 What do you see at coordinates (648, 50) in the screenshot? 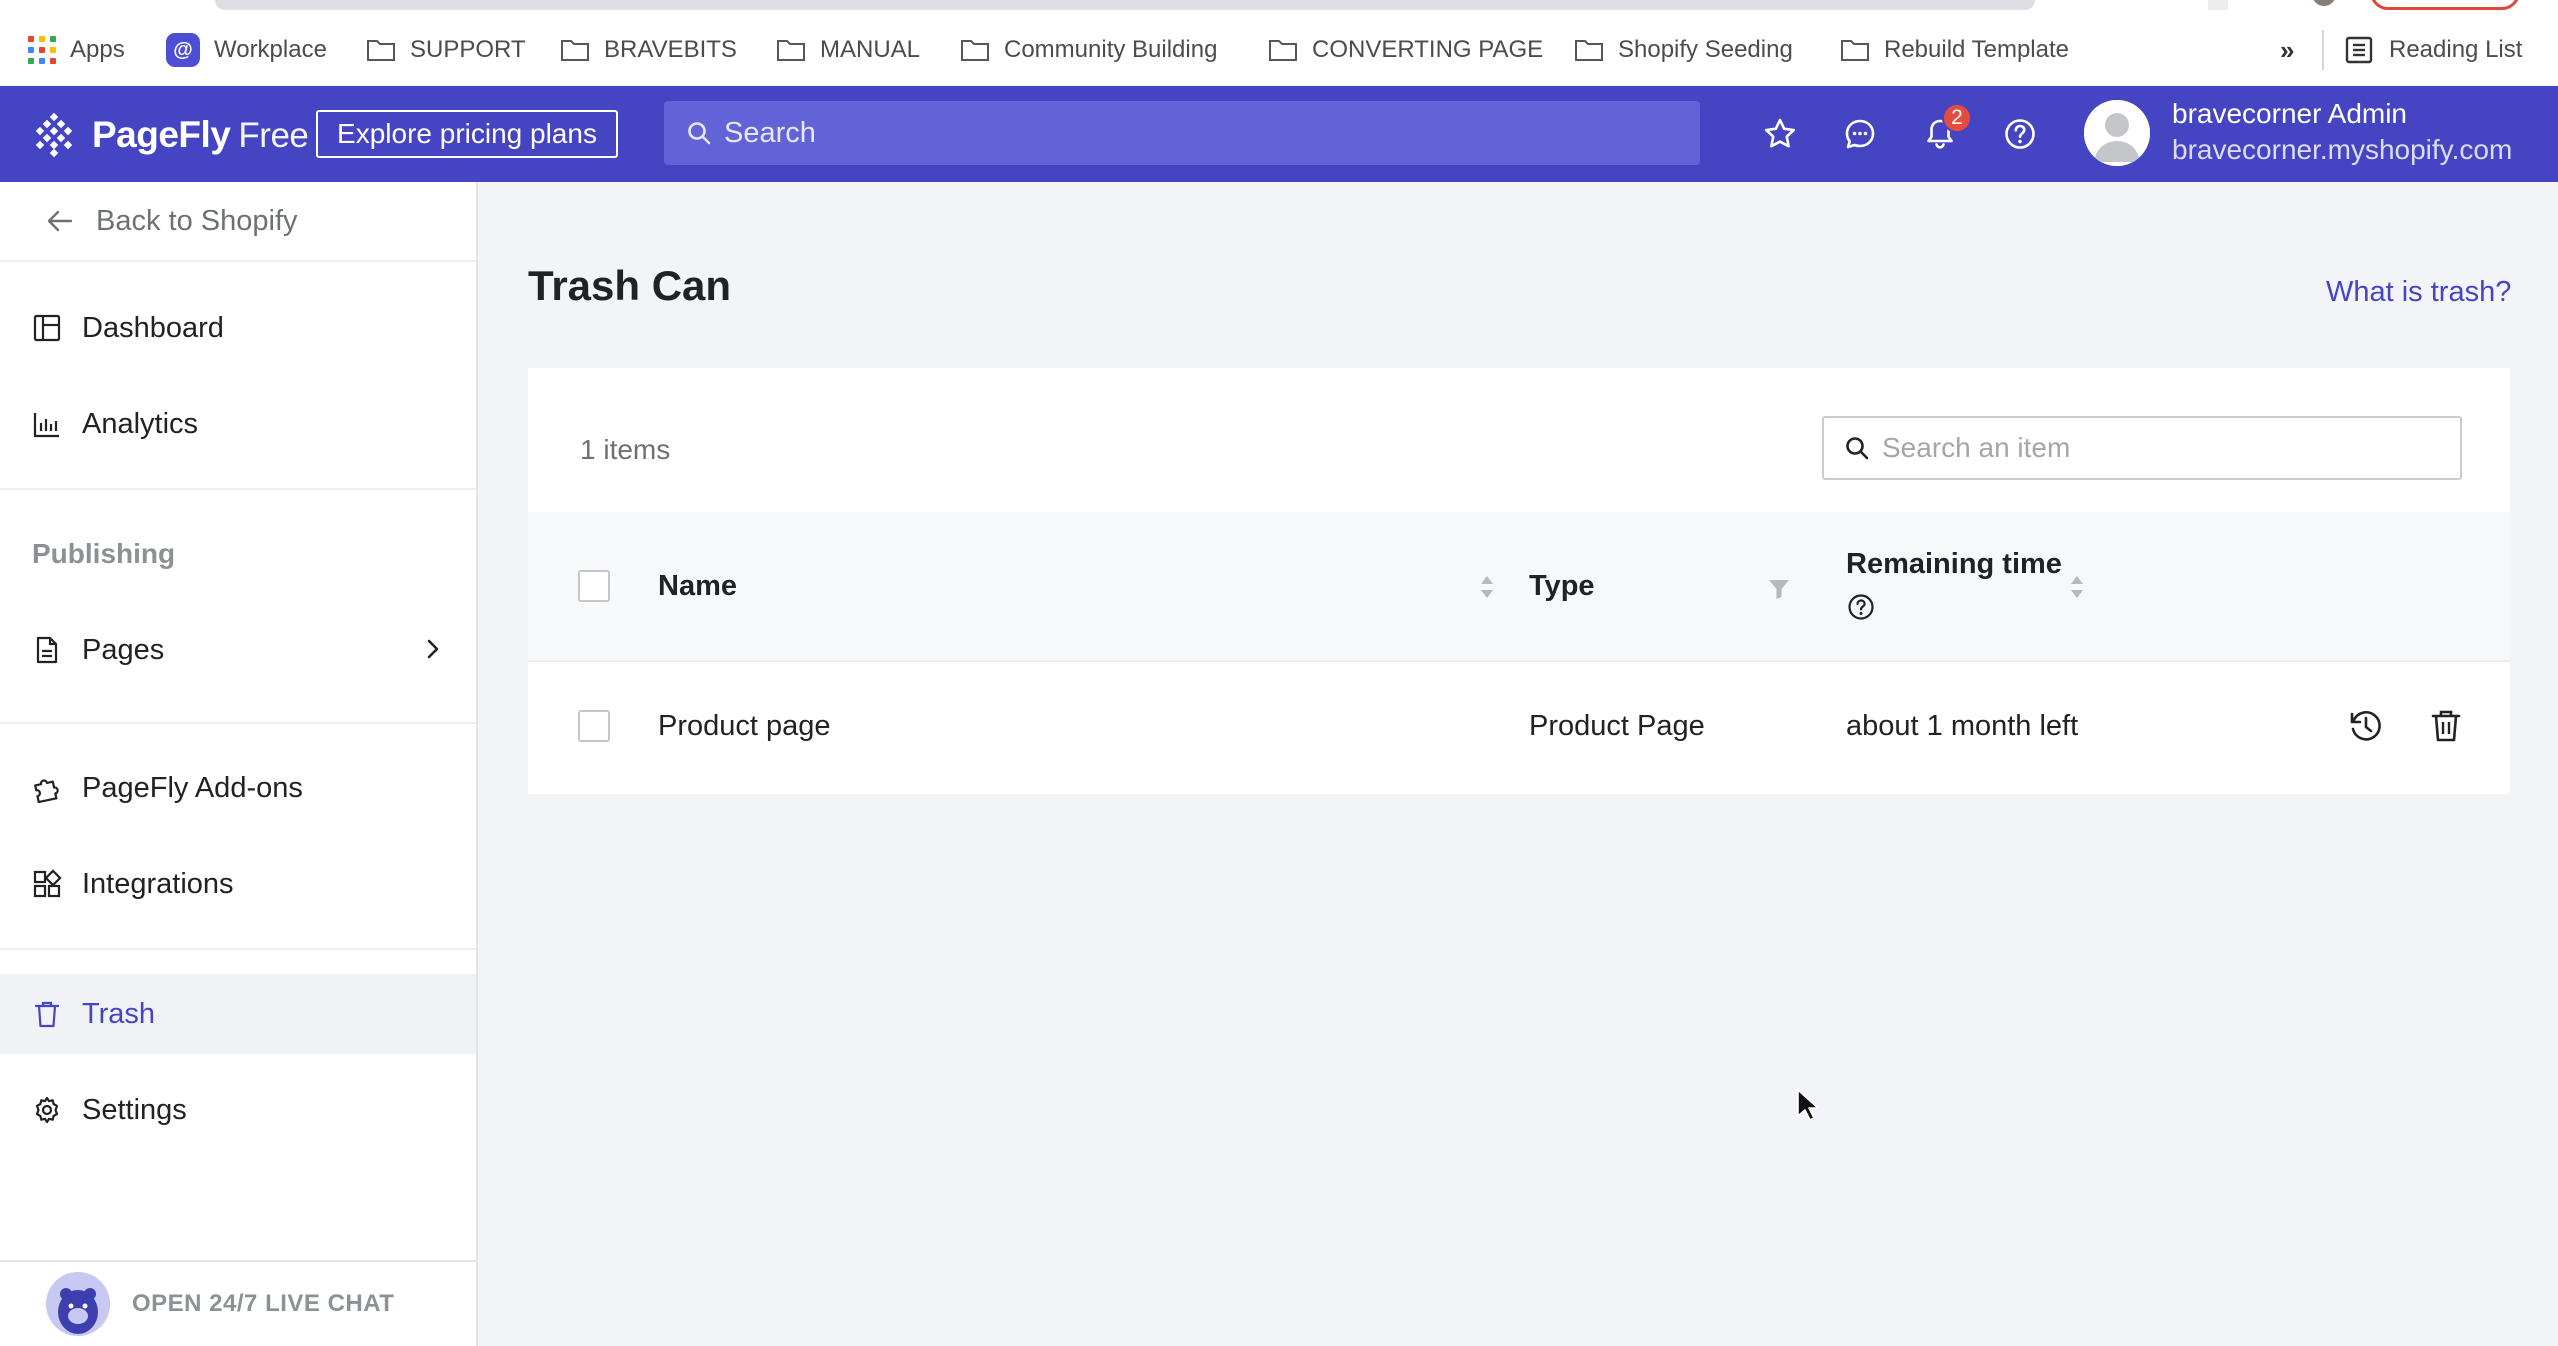
I see `bookmark-bravebits: BRAVEBITS` at bounding box center [648, 50].